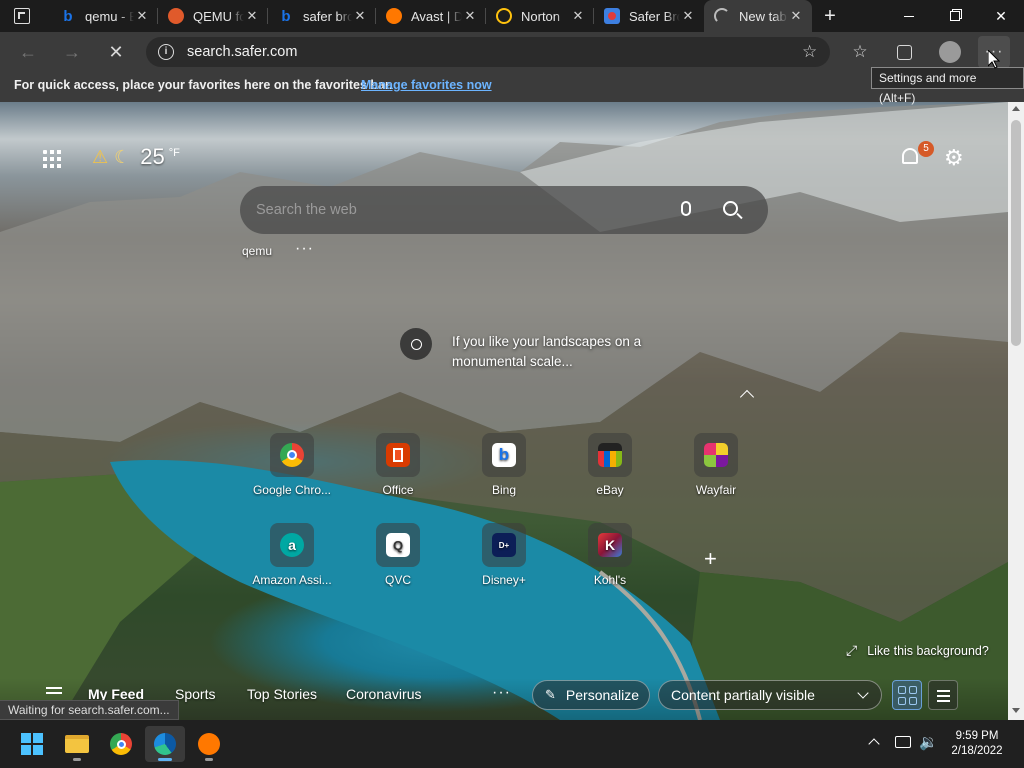 This screenshot has width=1024, height=768. I want to click on personalize-label: Personalize, so click(602, 695).